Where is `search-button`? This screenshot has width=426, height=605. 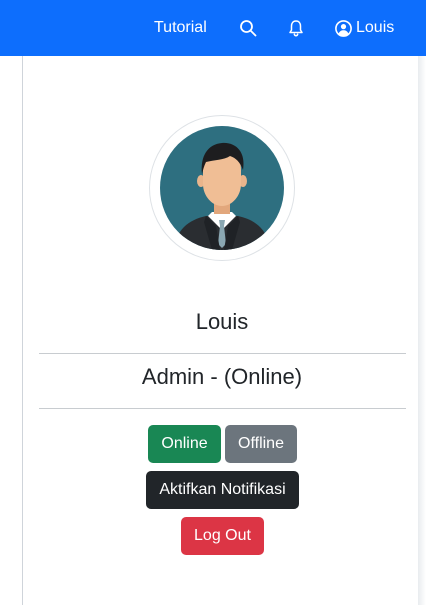
search-button is located at coordinates (248, 28).